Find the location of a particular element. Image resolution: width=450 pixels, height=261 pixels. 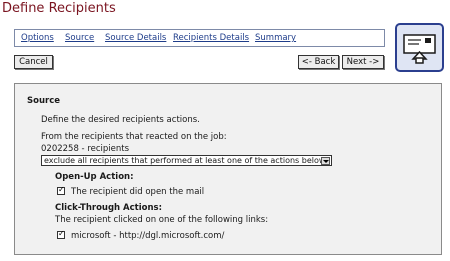

tab-source: Source is located at coordinates (79, 38).